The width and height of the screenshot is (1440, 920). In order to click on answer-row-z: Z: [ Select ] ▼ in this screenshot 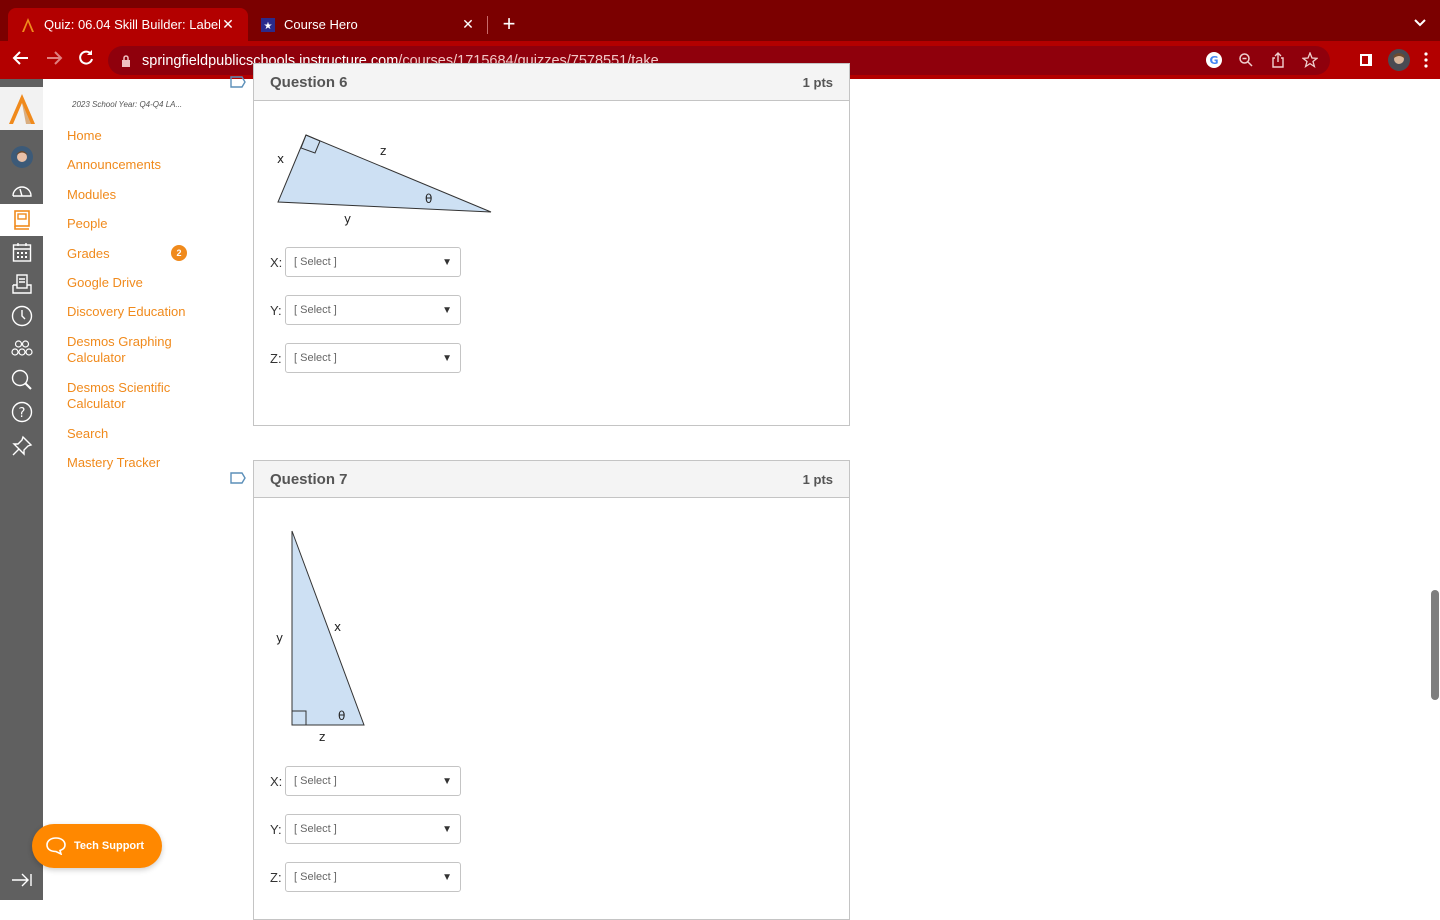, I will do `click(365, 358)`.